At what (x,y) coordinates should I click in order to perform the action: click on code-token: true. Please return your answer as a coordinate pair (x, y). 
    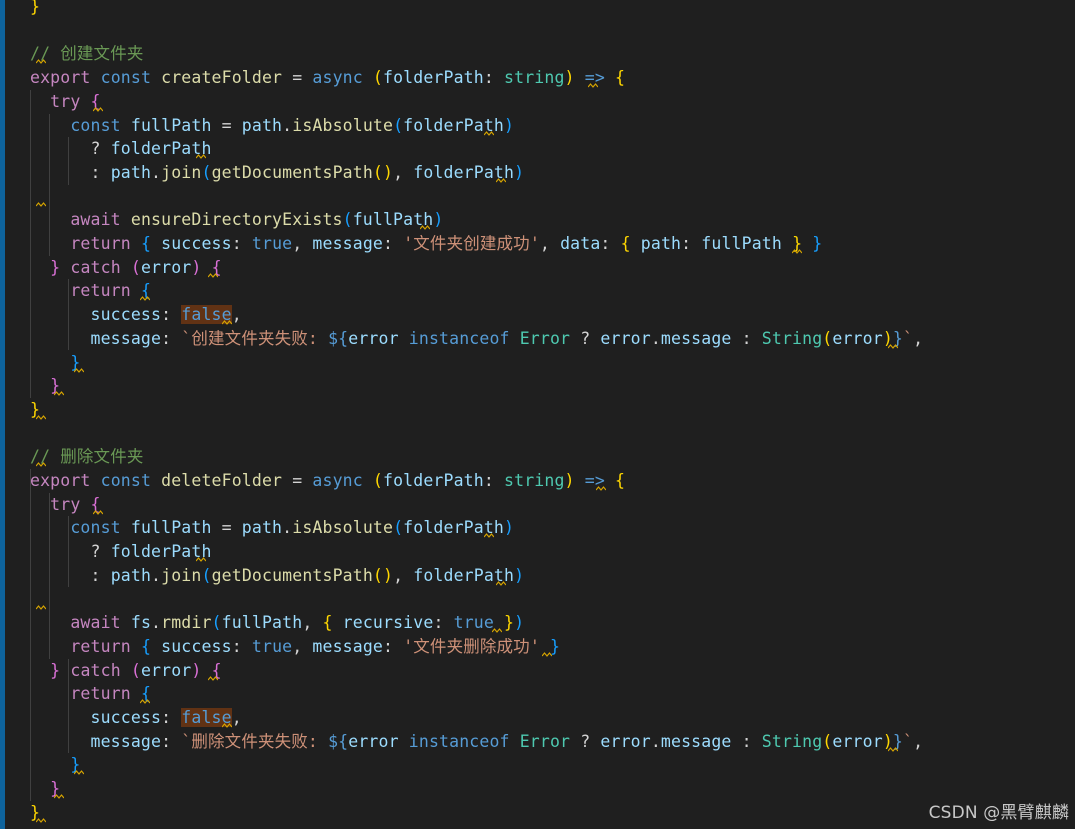
    Looking at the image, I should click on (272, 646).